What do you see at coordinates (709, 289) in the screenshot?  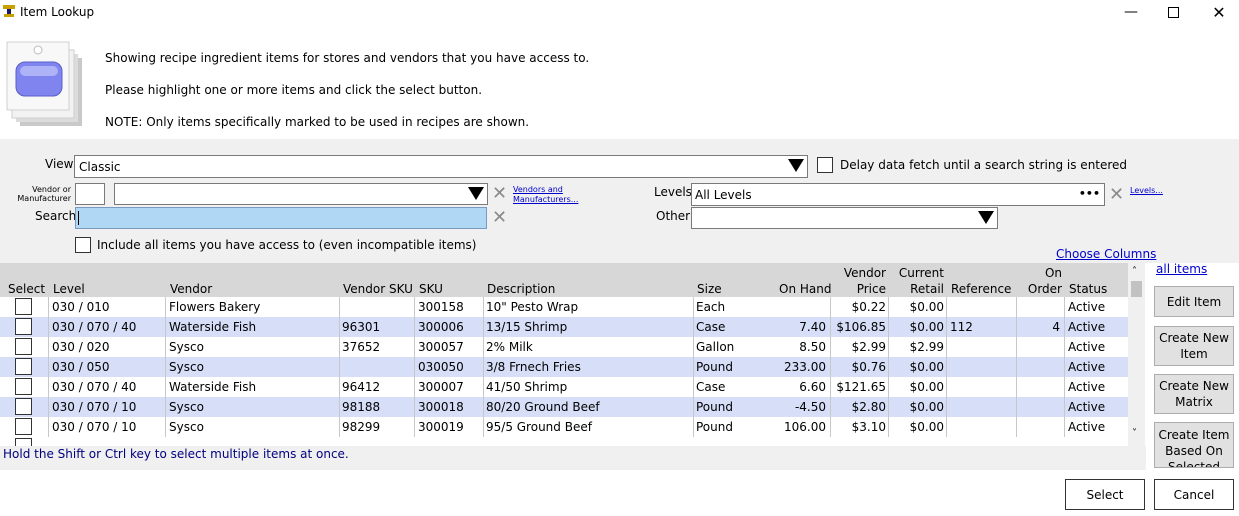 I see `col-size: Size` at bounding box center [709, 289].